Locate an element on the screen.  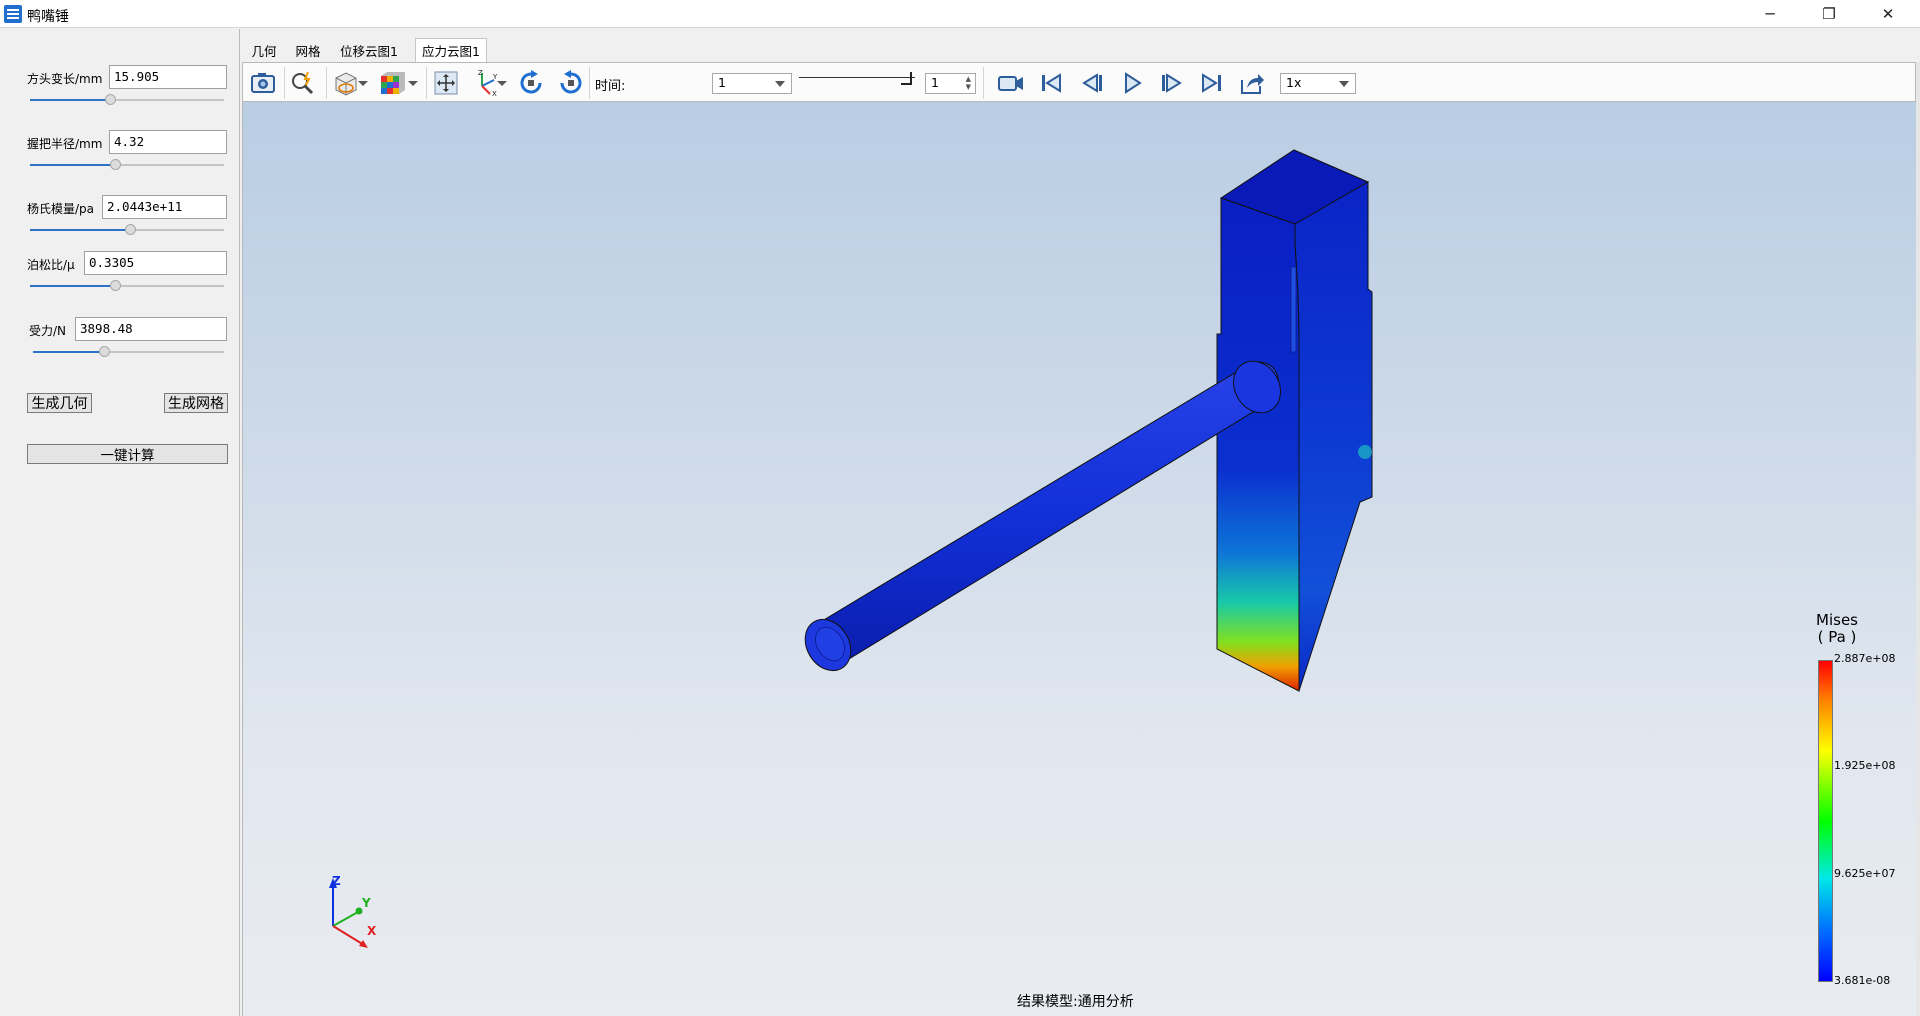
rotate-ccw-icon is located at coordinates (571, 83).